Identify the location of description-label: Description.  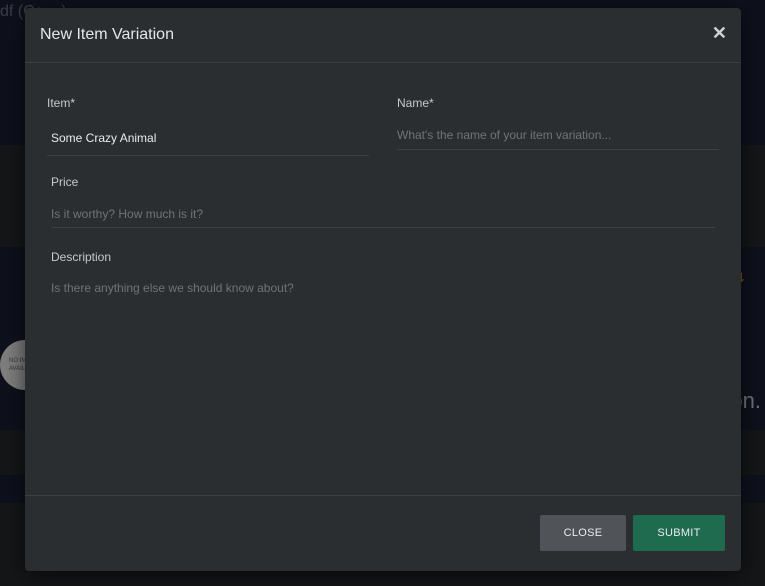
(81, 257).